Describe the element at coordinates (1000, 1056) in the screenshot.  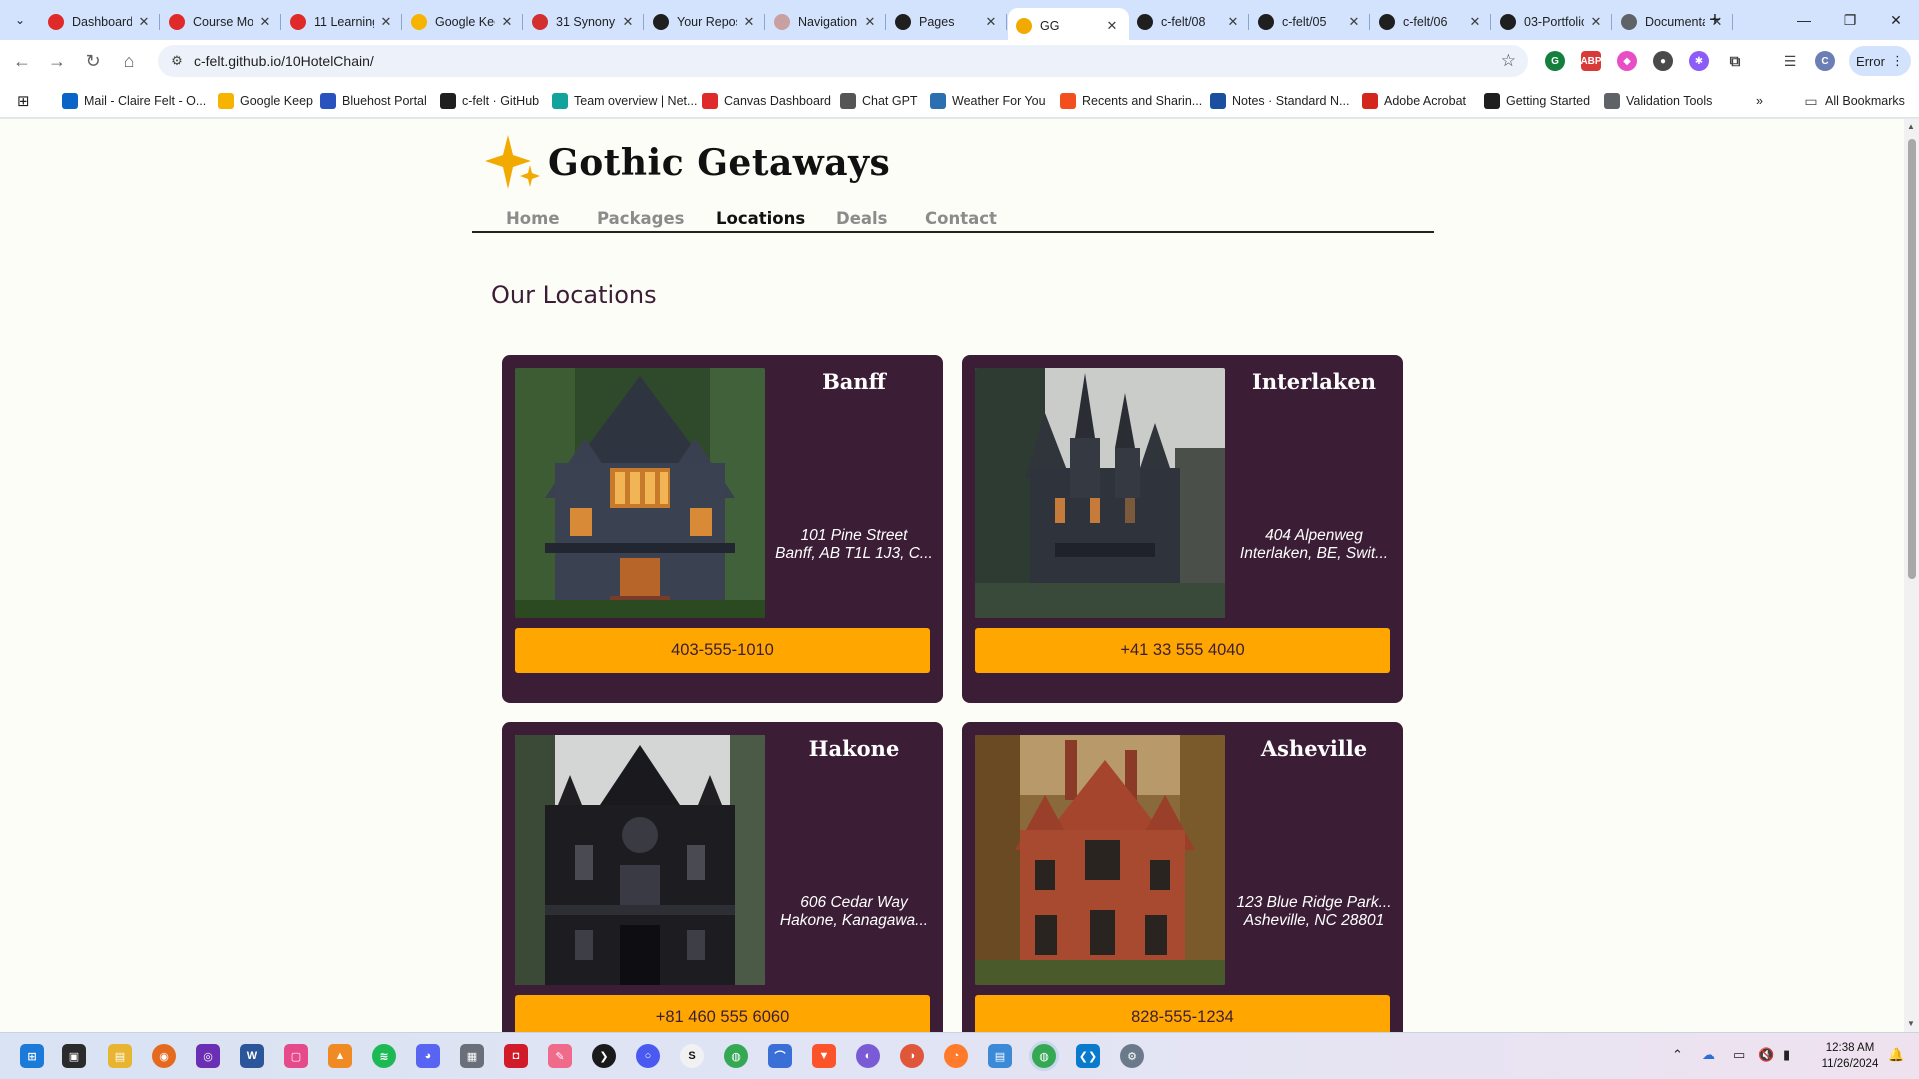
I see `notepad-icon: ▤` at that location.